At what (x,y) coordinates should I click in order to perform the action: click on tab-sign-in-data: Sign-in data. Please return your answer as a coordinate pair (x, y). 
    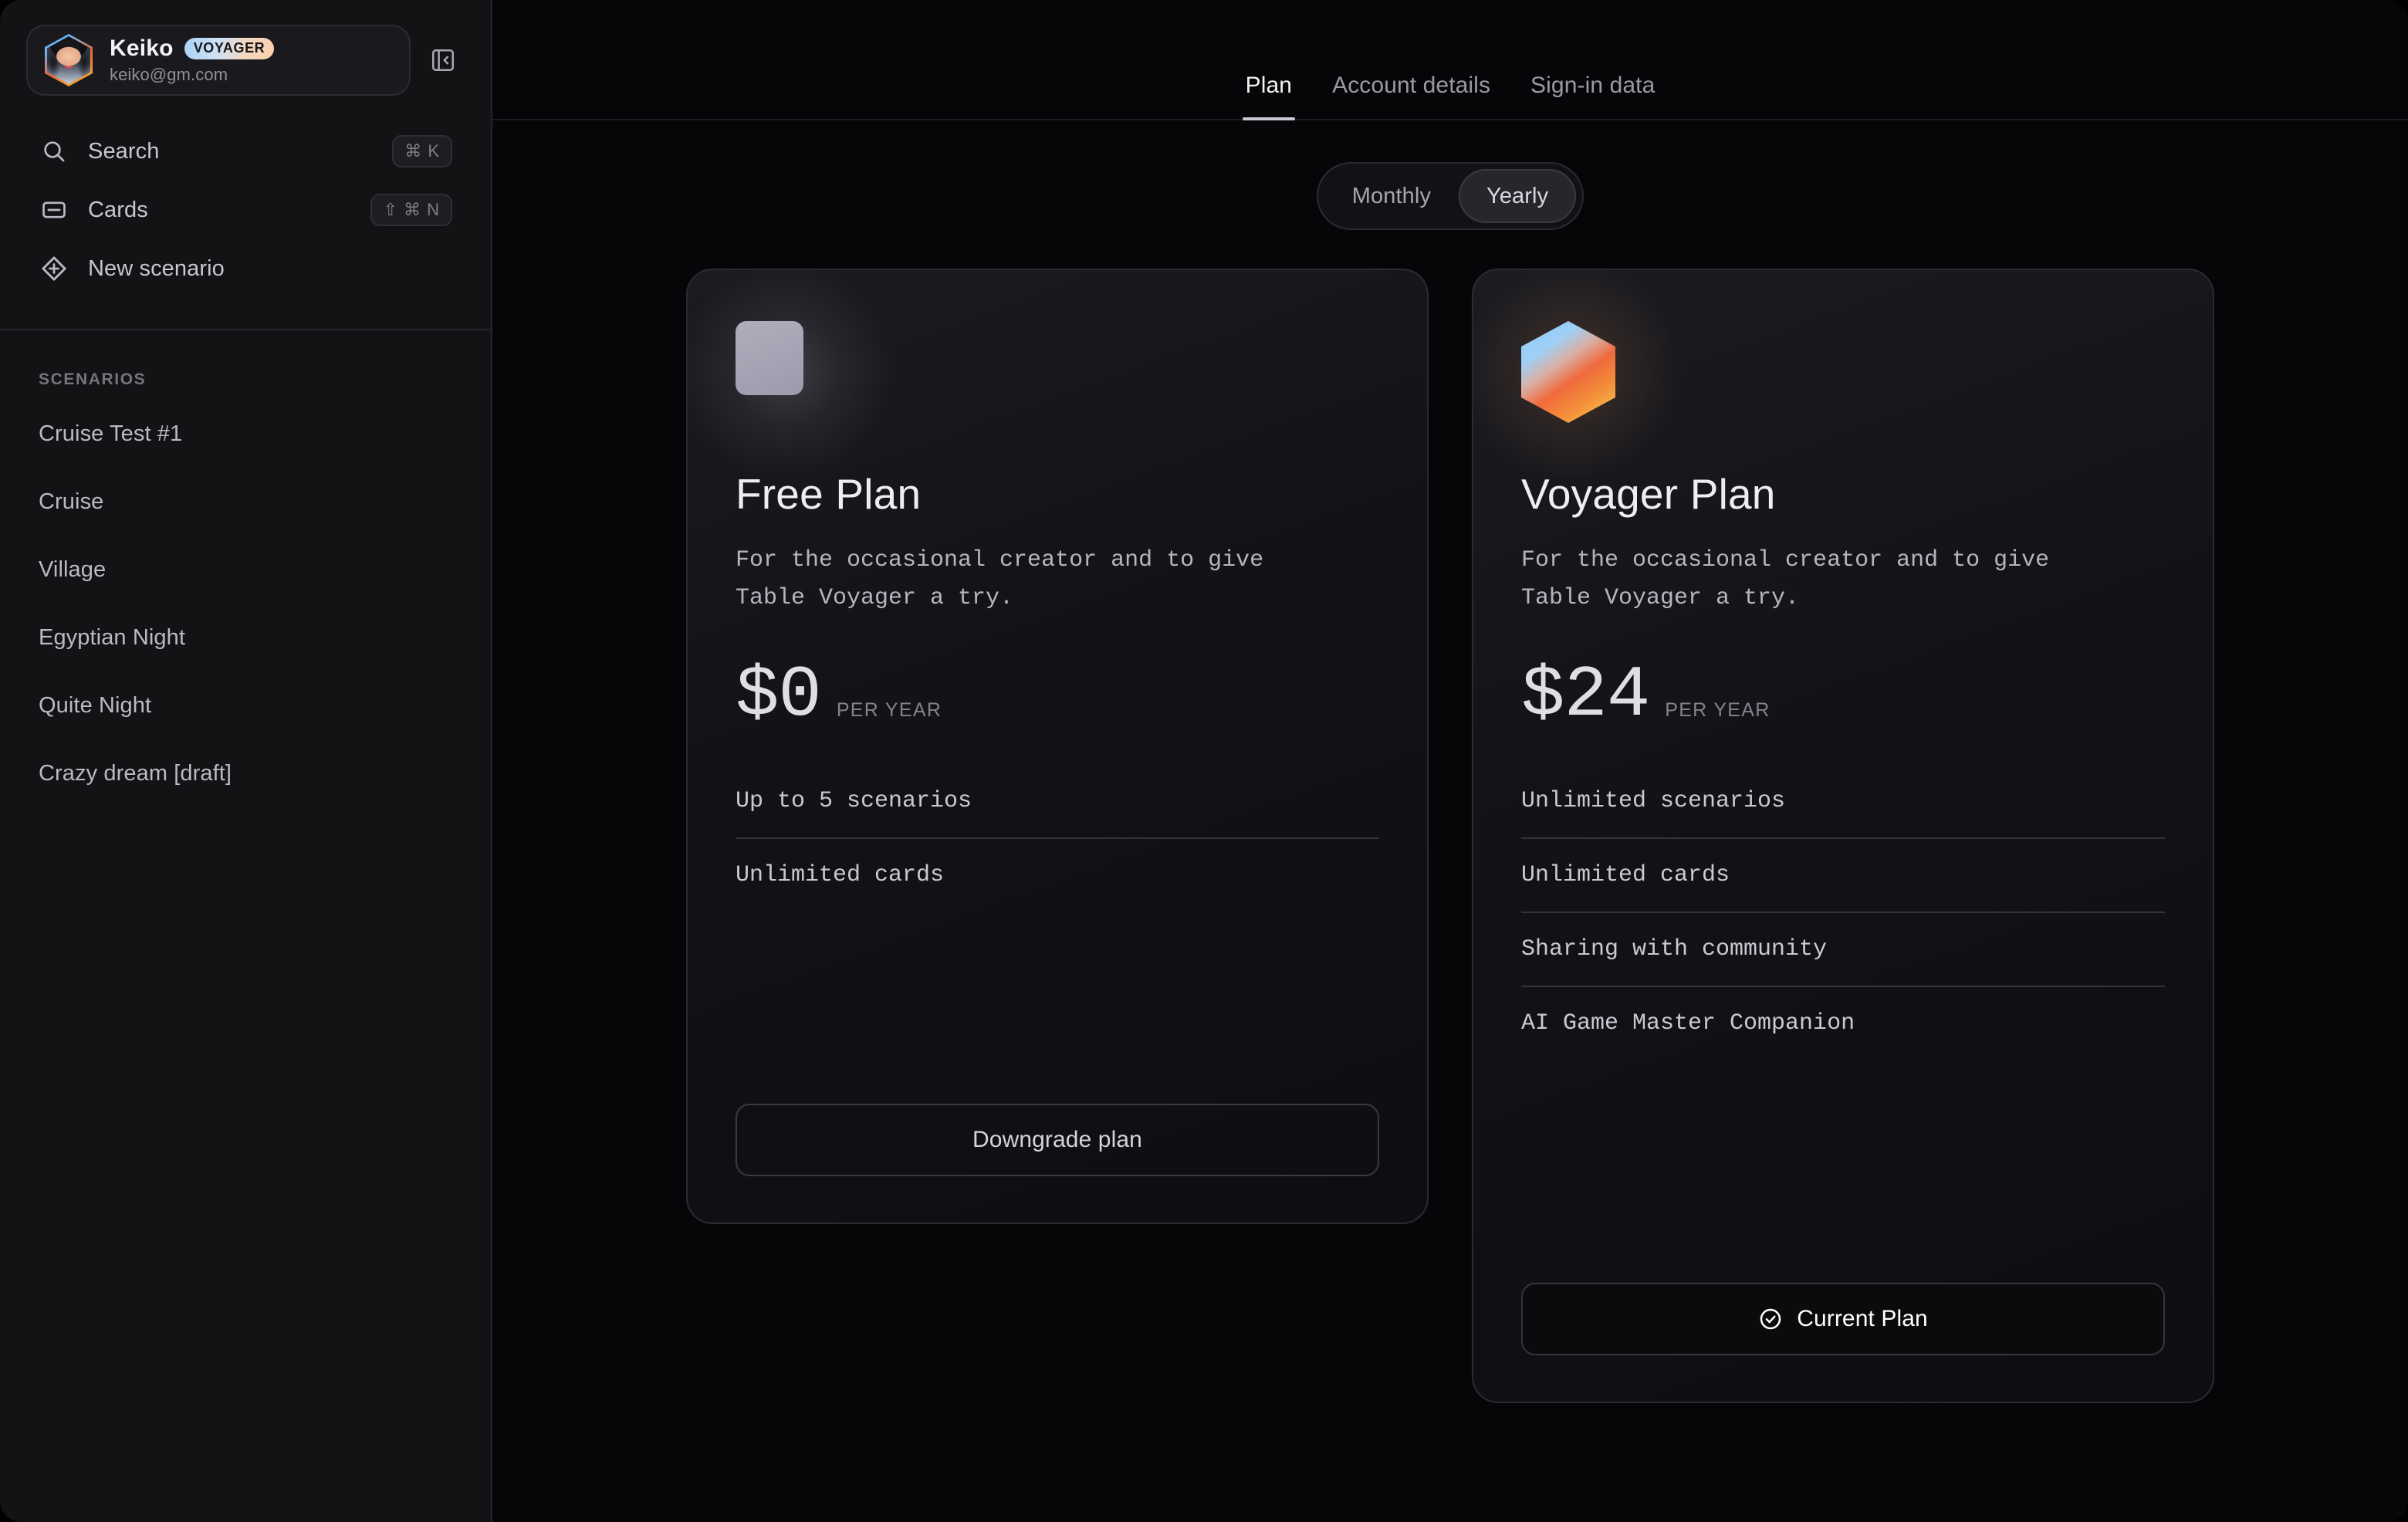
    Looking at the image, I should click on (1592, 96).